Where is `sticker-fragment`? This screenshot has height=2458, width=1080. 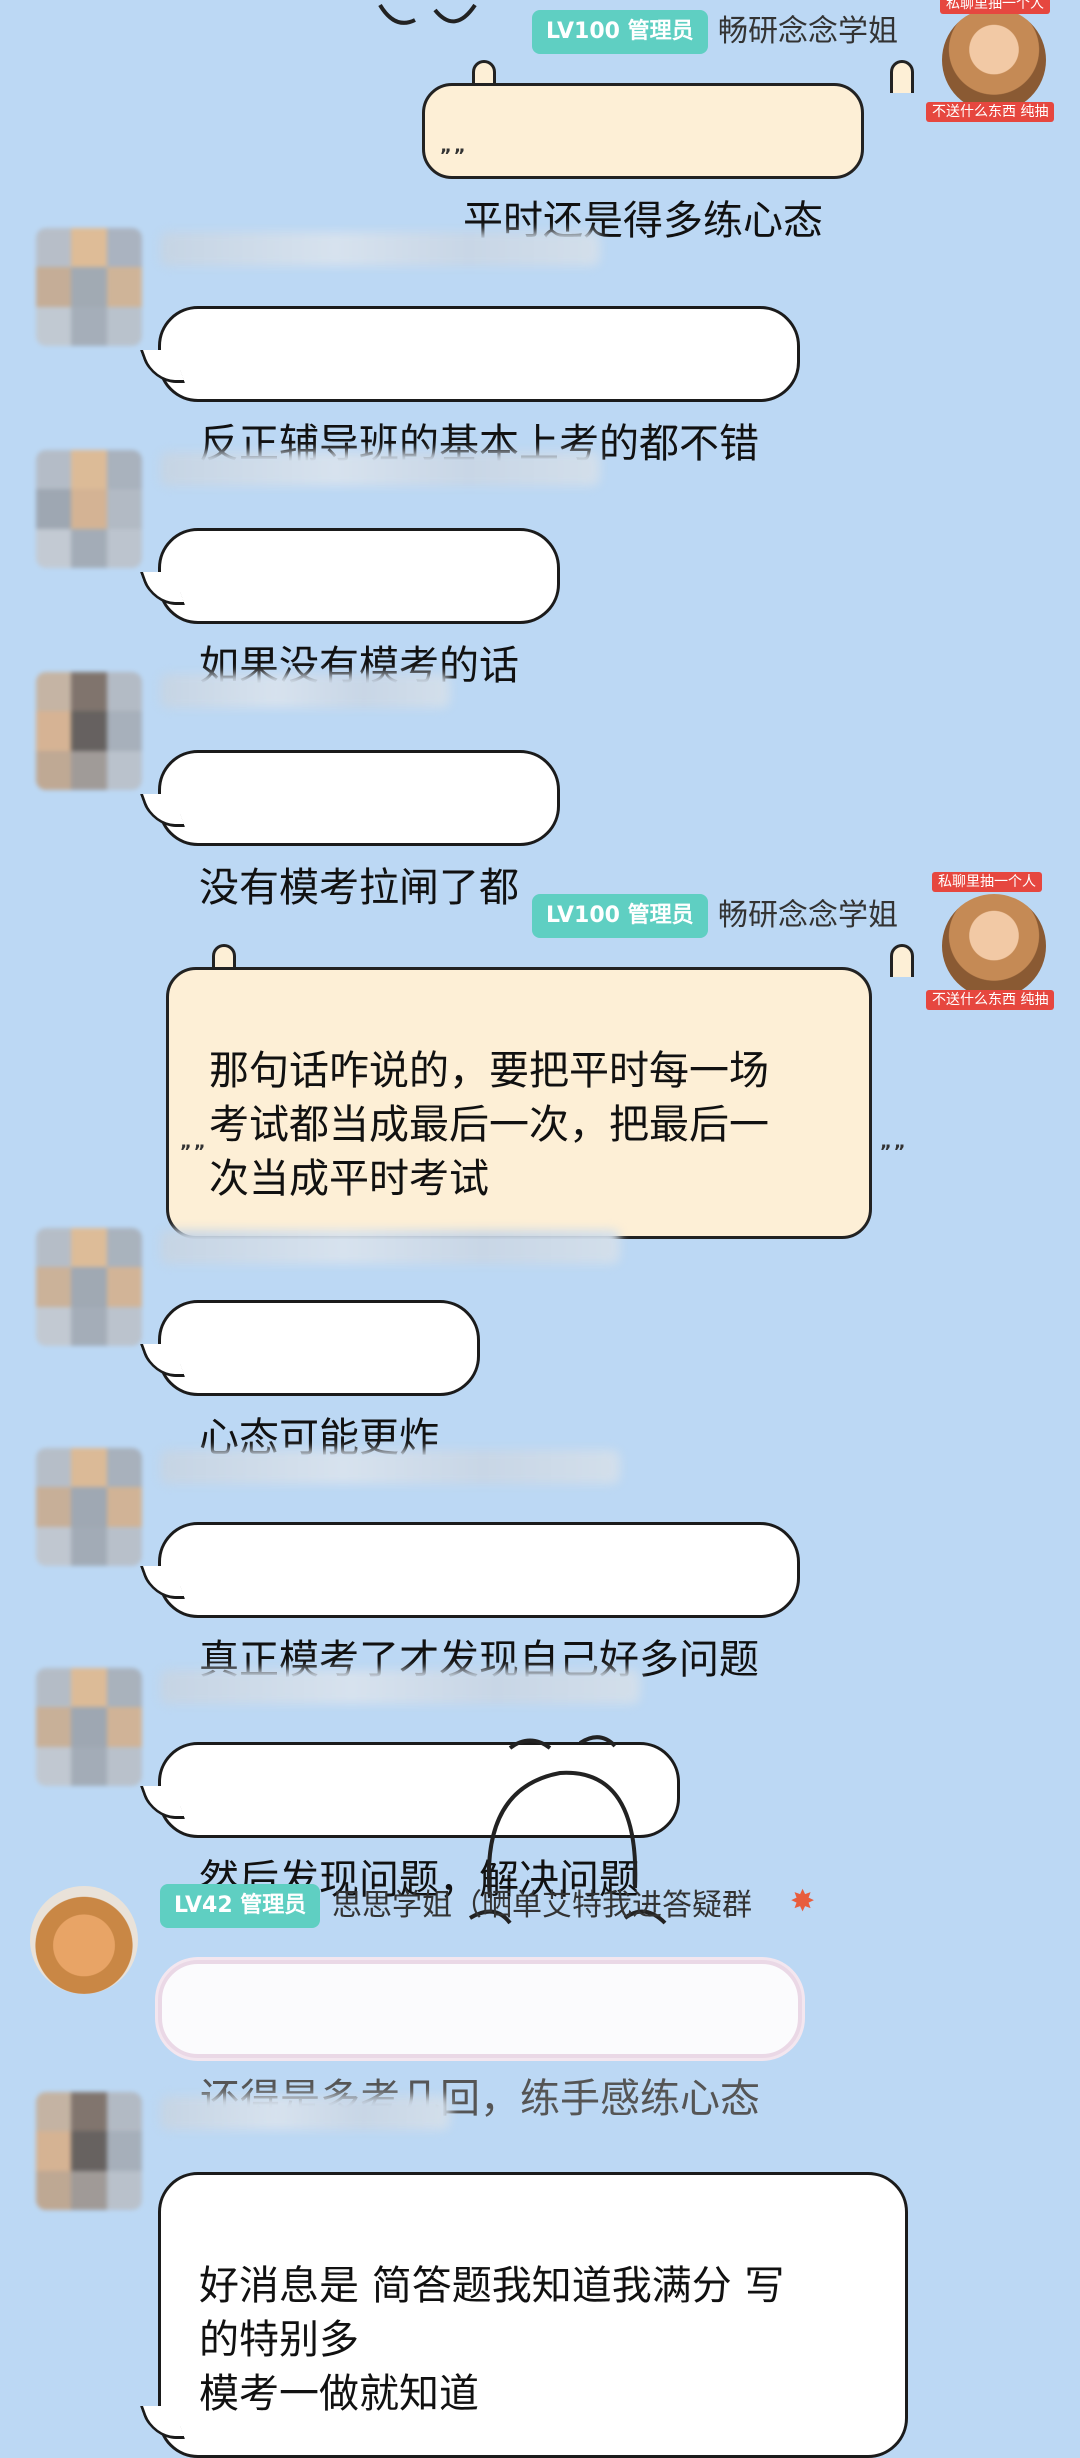 sticker-fragment is located at coordinates (427, 14).